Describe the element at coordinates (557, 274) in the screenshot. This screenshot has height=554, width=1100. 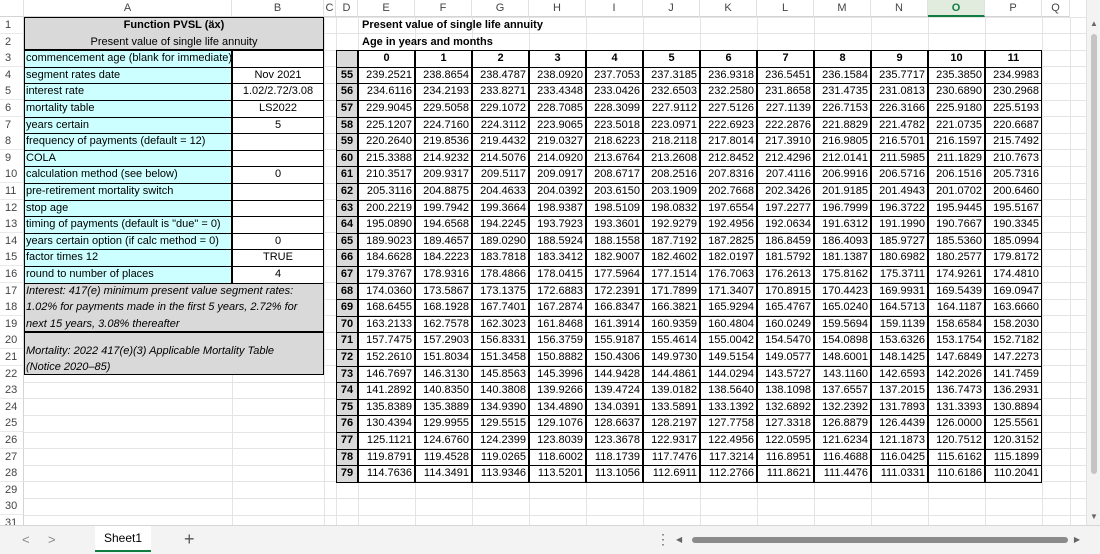
I see `annuity-value: 178.0415` at that location.